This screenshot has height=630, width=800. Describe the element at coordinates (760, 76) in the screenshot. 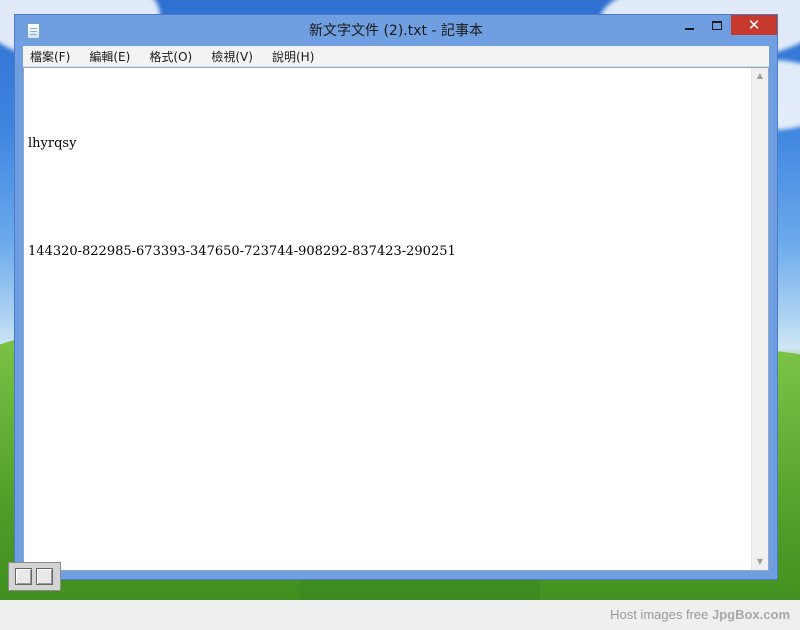

I see `scroll-up-icon: ▲` at that location.